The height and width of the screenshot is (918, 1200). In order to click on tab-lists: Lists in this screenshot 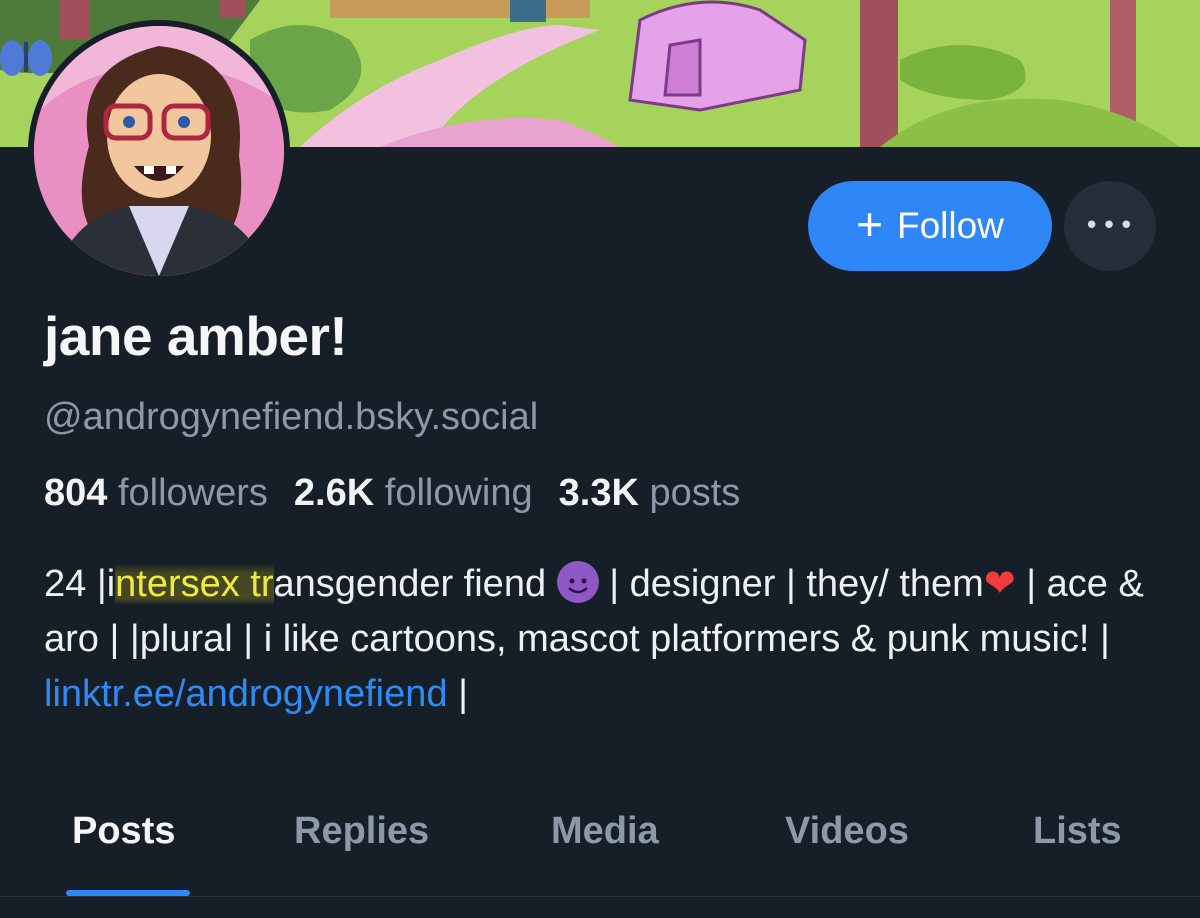, I will do `click(1077, 831)`.